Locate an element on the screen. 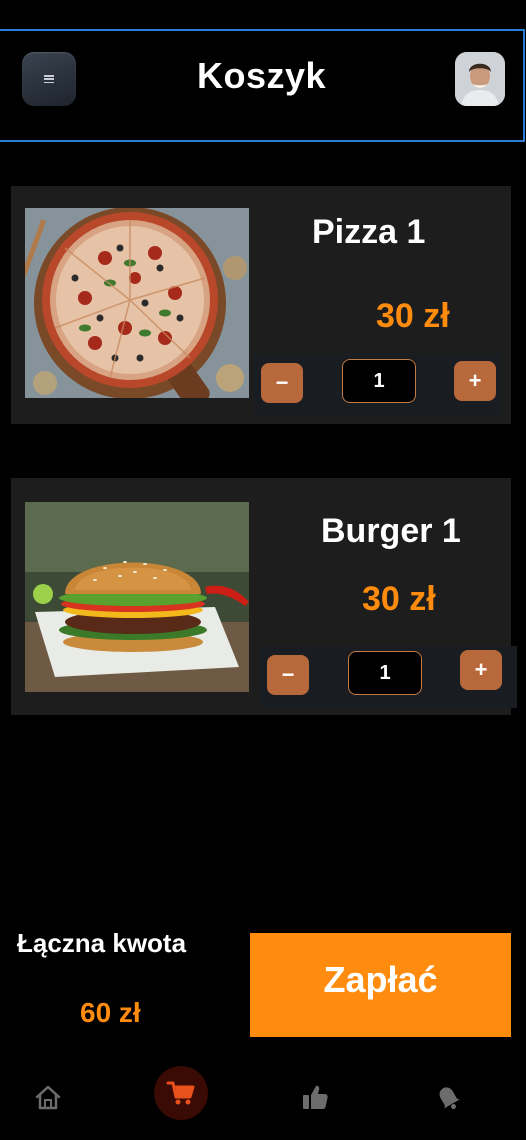 This screenshot has width=526, height=1140. cart-icon is located at coordinates (180, 1093).